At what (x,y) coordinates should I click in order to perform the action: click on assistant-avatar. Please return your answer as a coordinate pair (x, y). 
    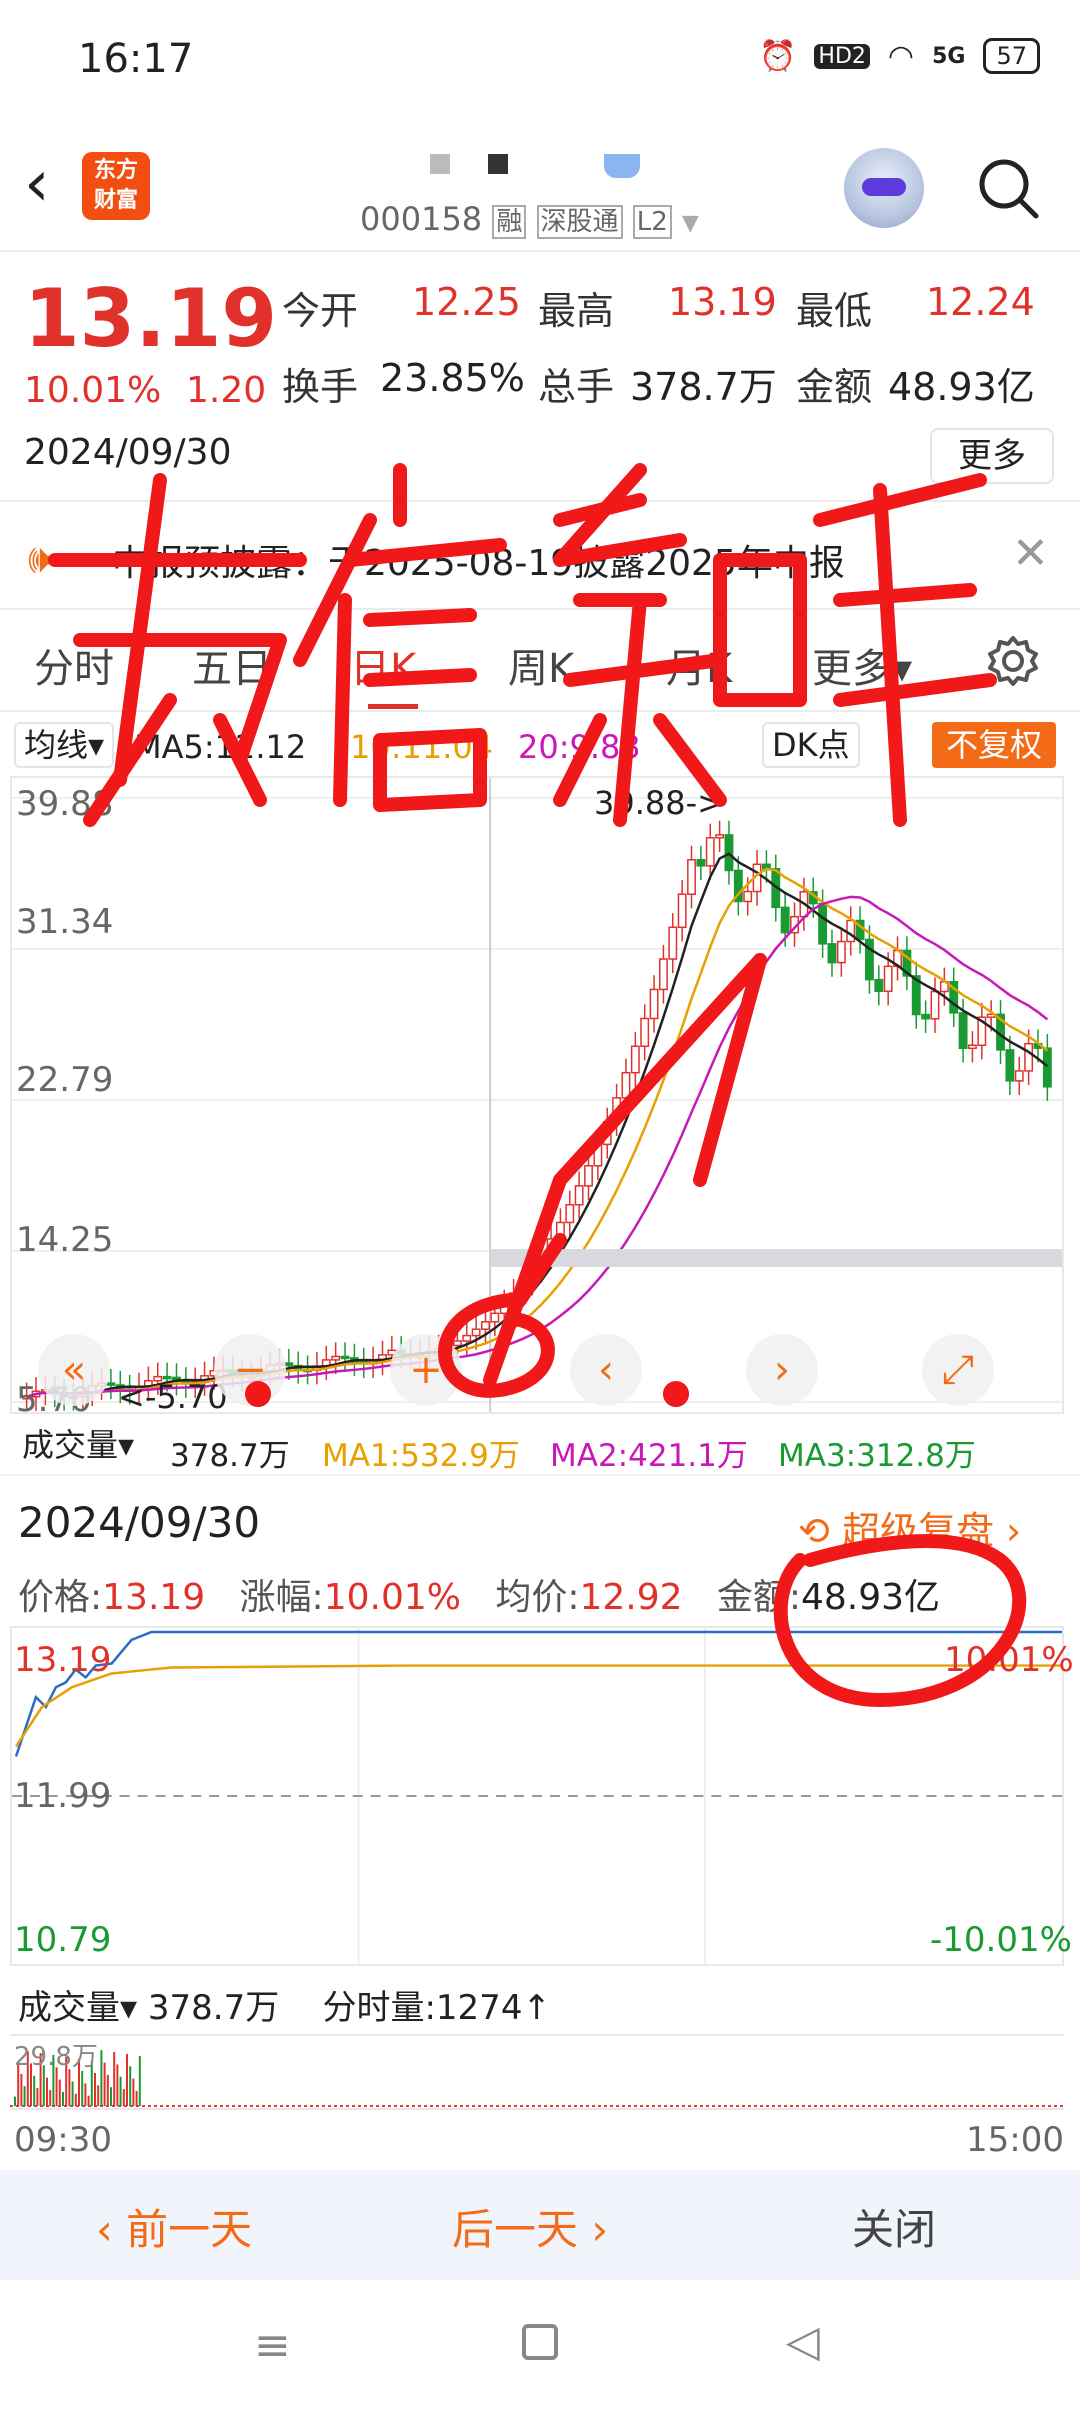
    Looking at the image, I should click on (884, 188).